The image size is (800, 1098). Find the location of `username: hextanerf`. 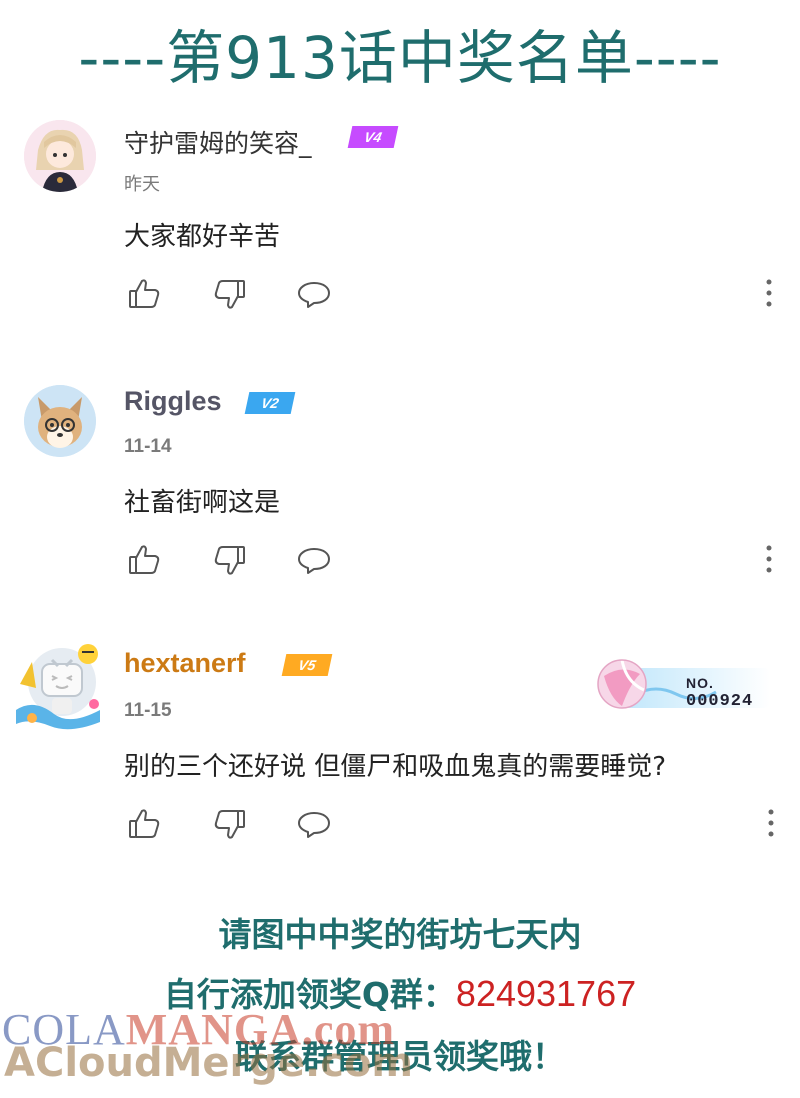

username: hextanerf is located at coordinates (185, 663).